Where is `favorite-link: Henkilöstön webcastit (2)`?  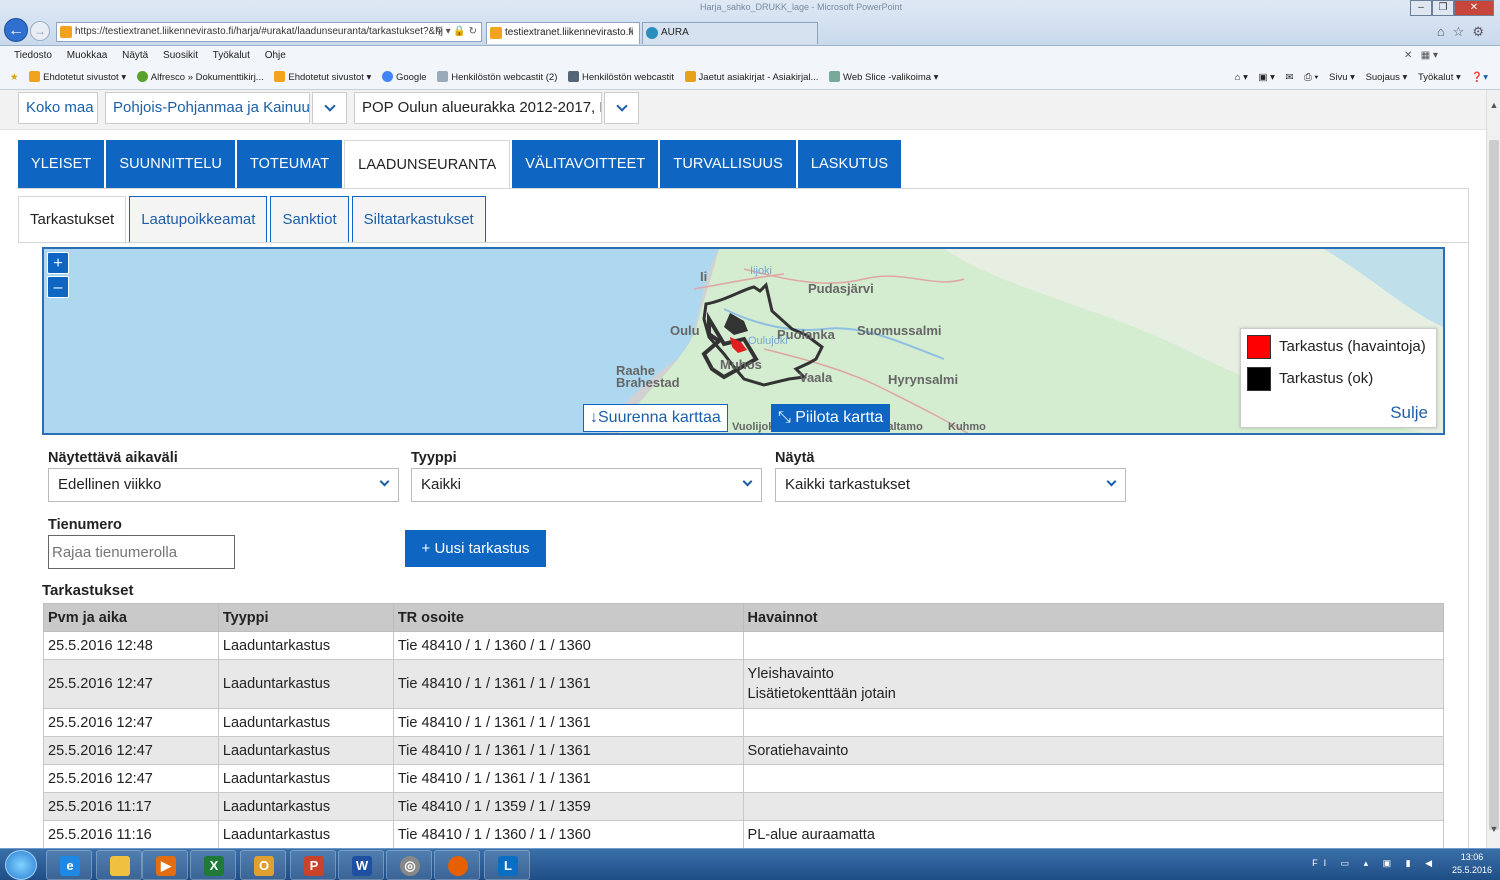
favorite-link: Henkilöstön webcastit (2) is located at coordinates (497, 78).